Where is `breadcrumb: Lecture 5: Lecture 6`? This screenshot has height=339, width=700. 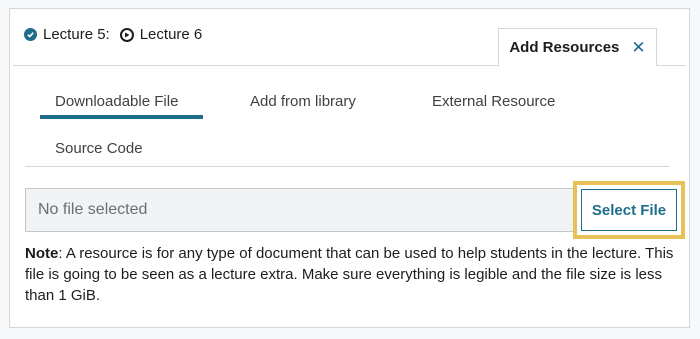 breadcrumb: Lecture 5: Lecture 6 is located at coordinates (113, 34).